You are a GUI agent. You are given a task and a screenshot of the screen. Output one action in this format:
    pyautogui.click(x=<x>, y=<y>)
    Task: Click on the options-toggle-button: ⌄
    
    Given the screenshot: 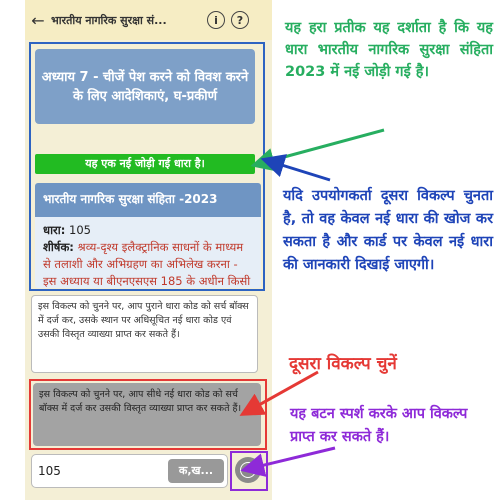 What is the action you would take?
    pyautogui.click(x=248, y=470)
    